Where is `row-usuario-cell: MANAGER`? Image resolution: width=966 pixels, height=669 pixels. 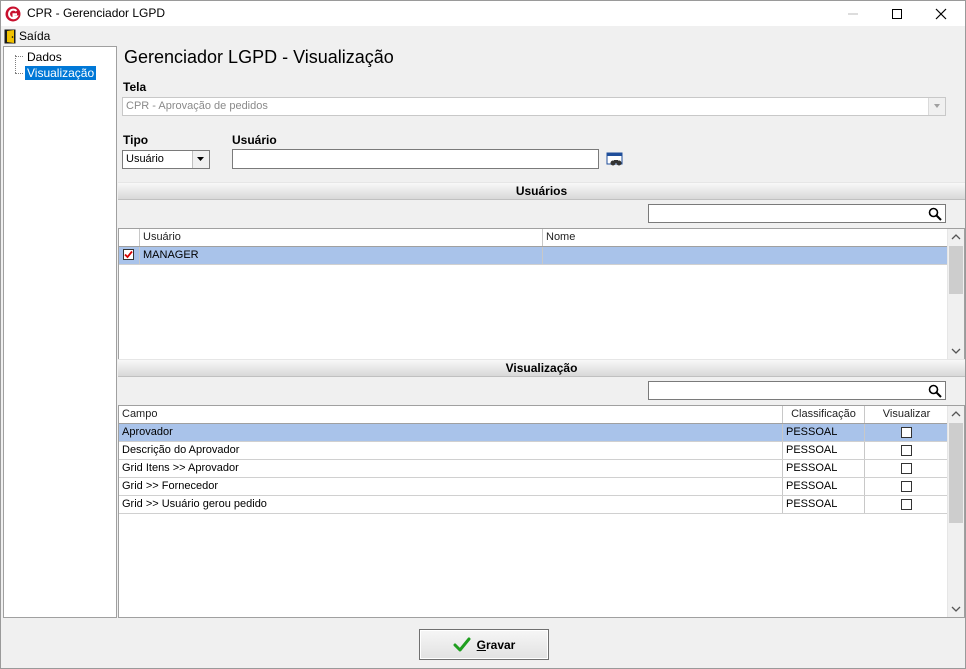
row-usuario-cell: MANAGER is located at coordinates (341, 255).